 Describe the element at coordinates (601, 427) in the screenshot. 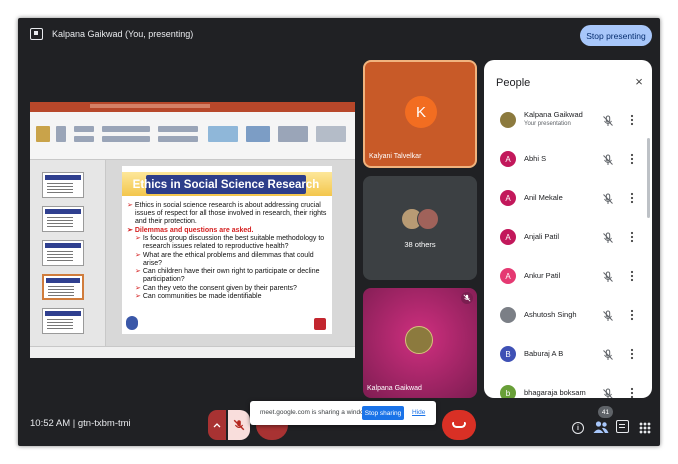

I see `people-icon` at that location.